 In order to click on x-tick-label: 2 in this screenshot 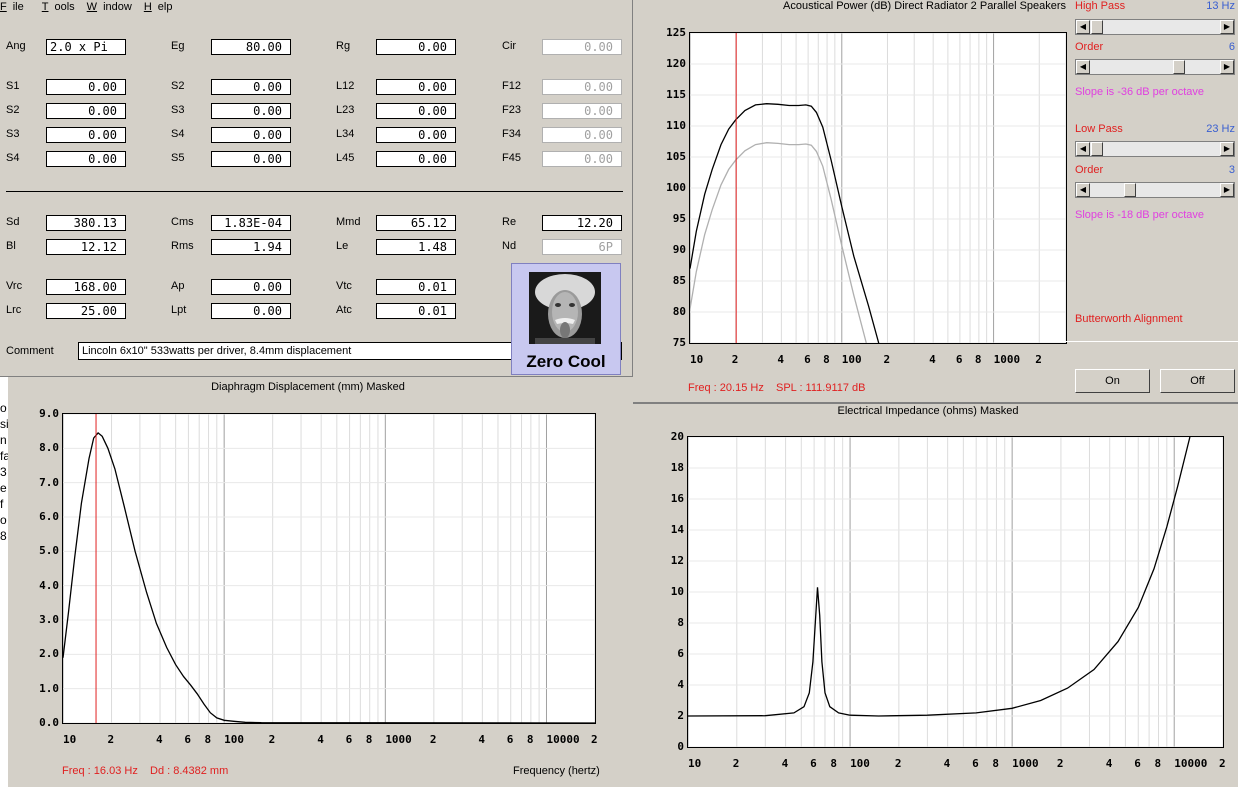, I will do `click(898, 763)`.